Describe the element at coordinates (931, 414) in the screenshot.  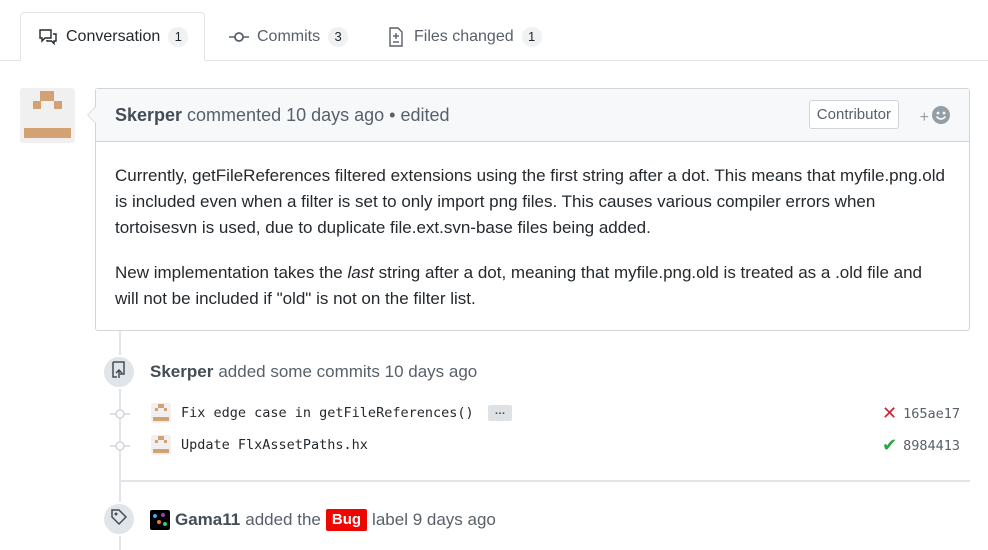
I see `commit-sha: 165ae17` at that location.